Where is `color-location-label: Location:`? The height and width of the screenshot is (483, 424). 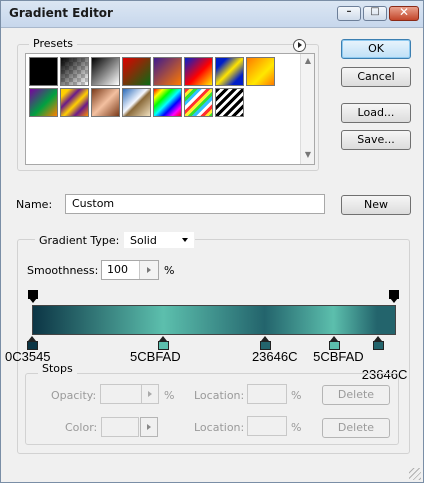 color-location-label: Location: is located at coordinates (219, 427).